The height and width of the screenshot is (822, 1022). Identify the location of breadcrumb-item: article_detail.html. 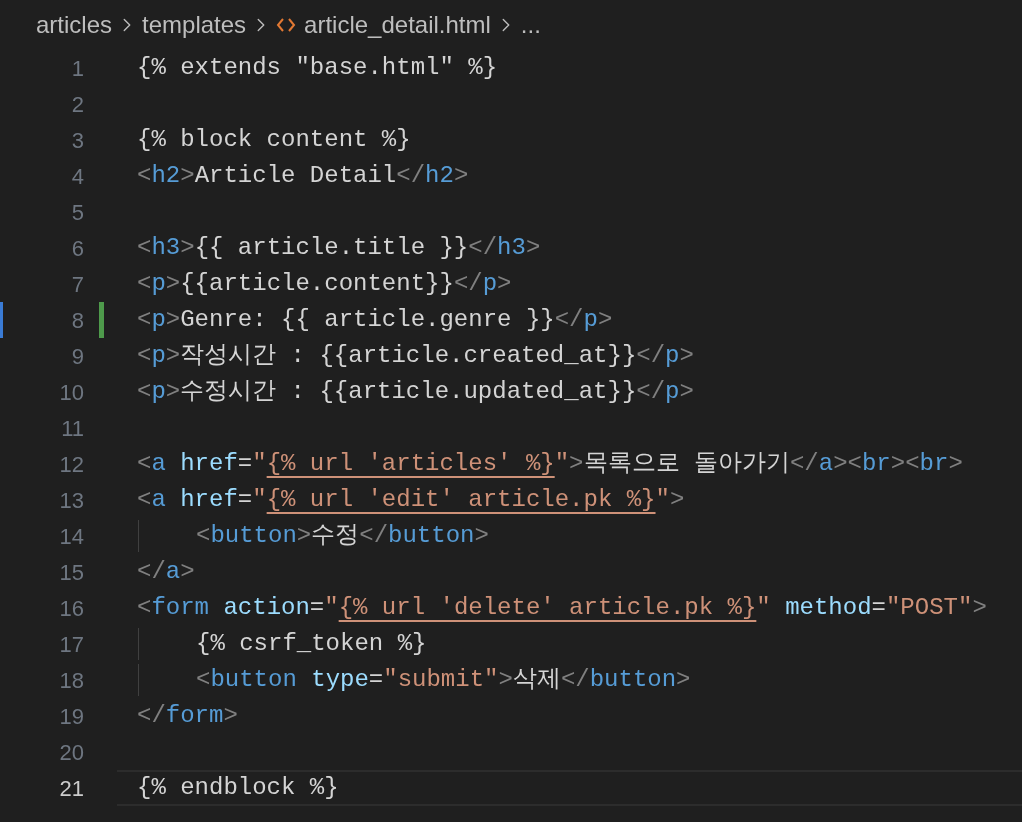
(397, 25).